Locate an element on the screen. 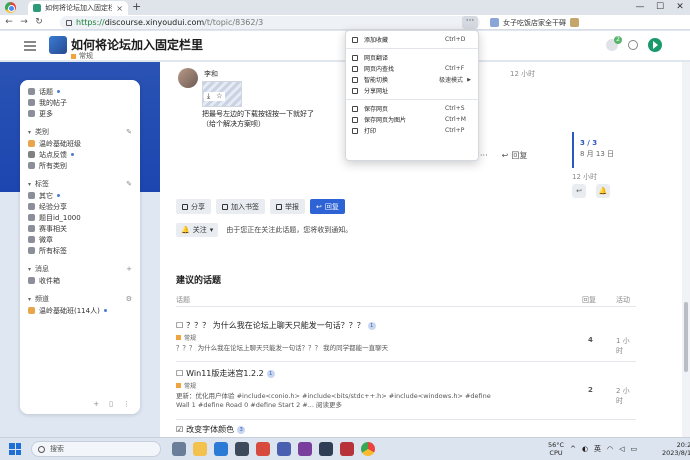  sidebar-section-messages: ▾ 消息 + is located at coordinates (80, 269).